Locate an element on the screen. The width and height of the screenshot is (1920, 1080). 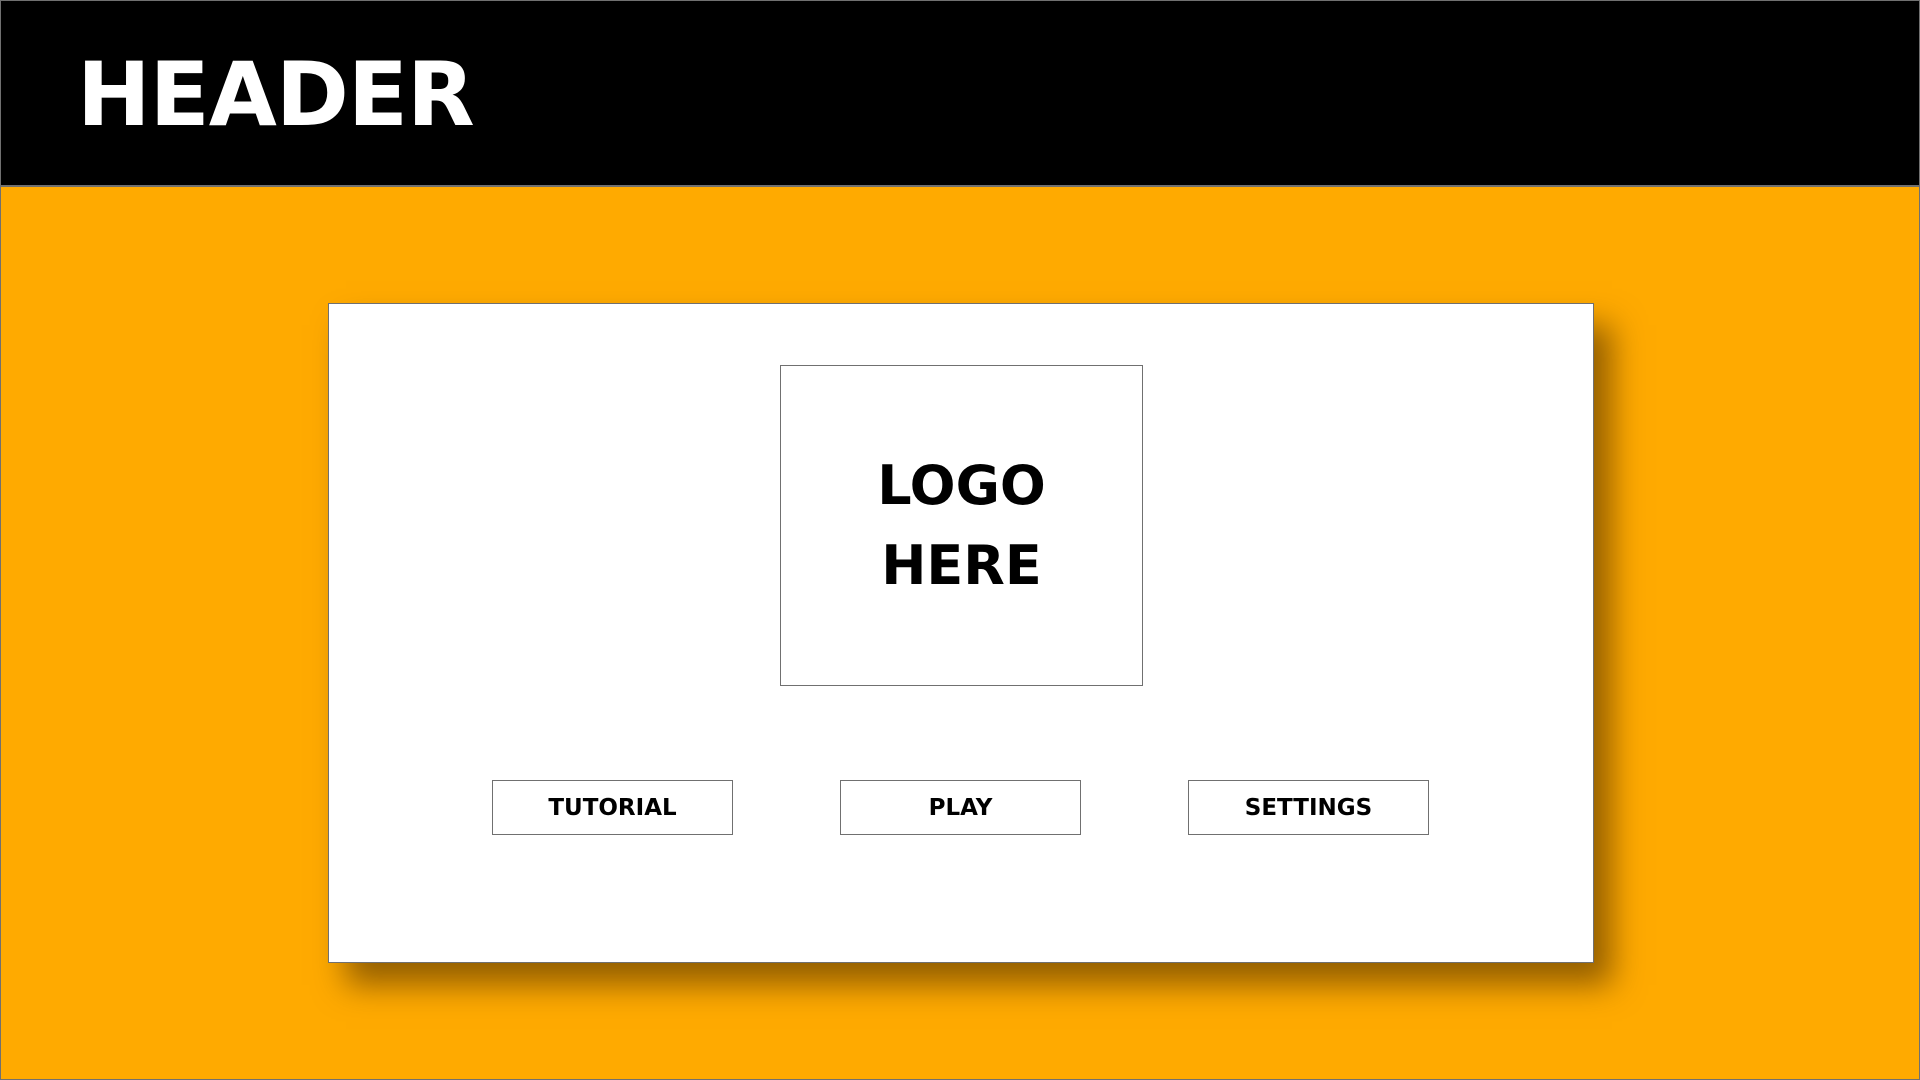
header-title: HEADER is located at coordinates (276, 94).